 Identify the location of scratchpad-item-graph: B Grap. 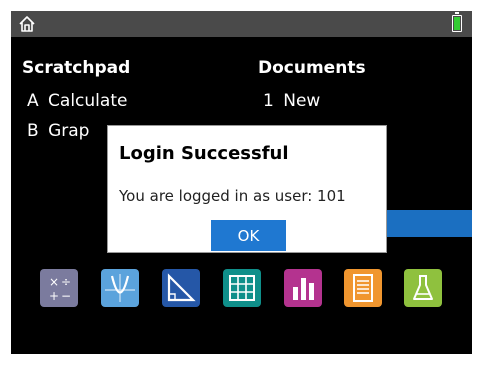
(58, 131).